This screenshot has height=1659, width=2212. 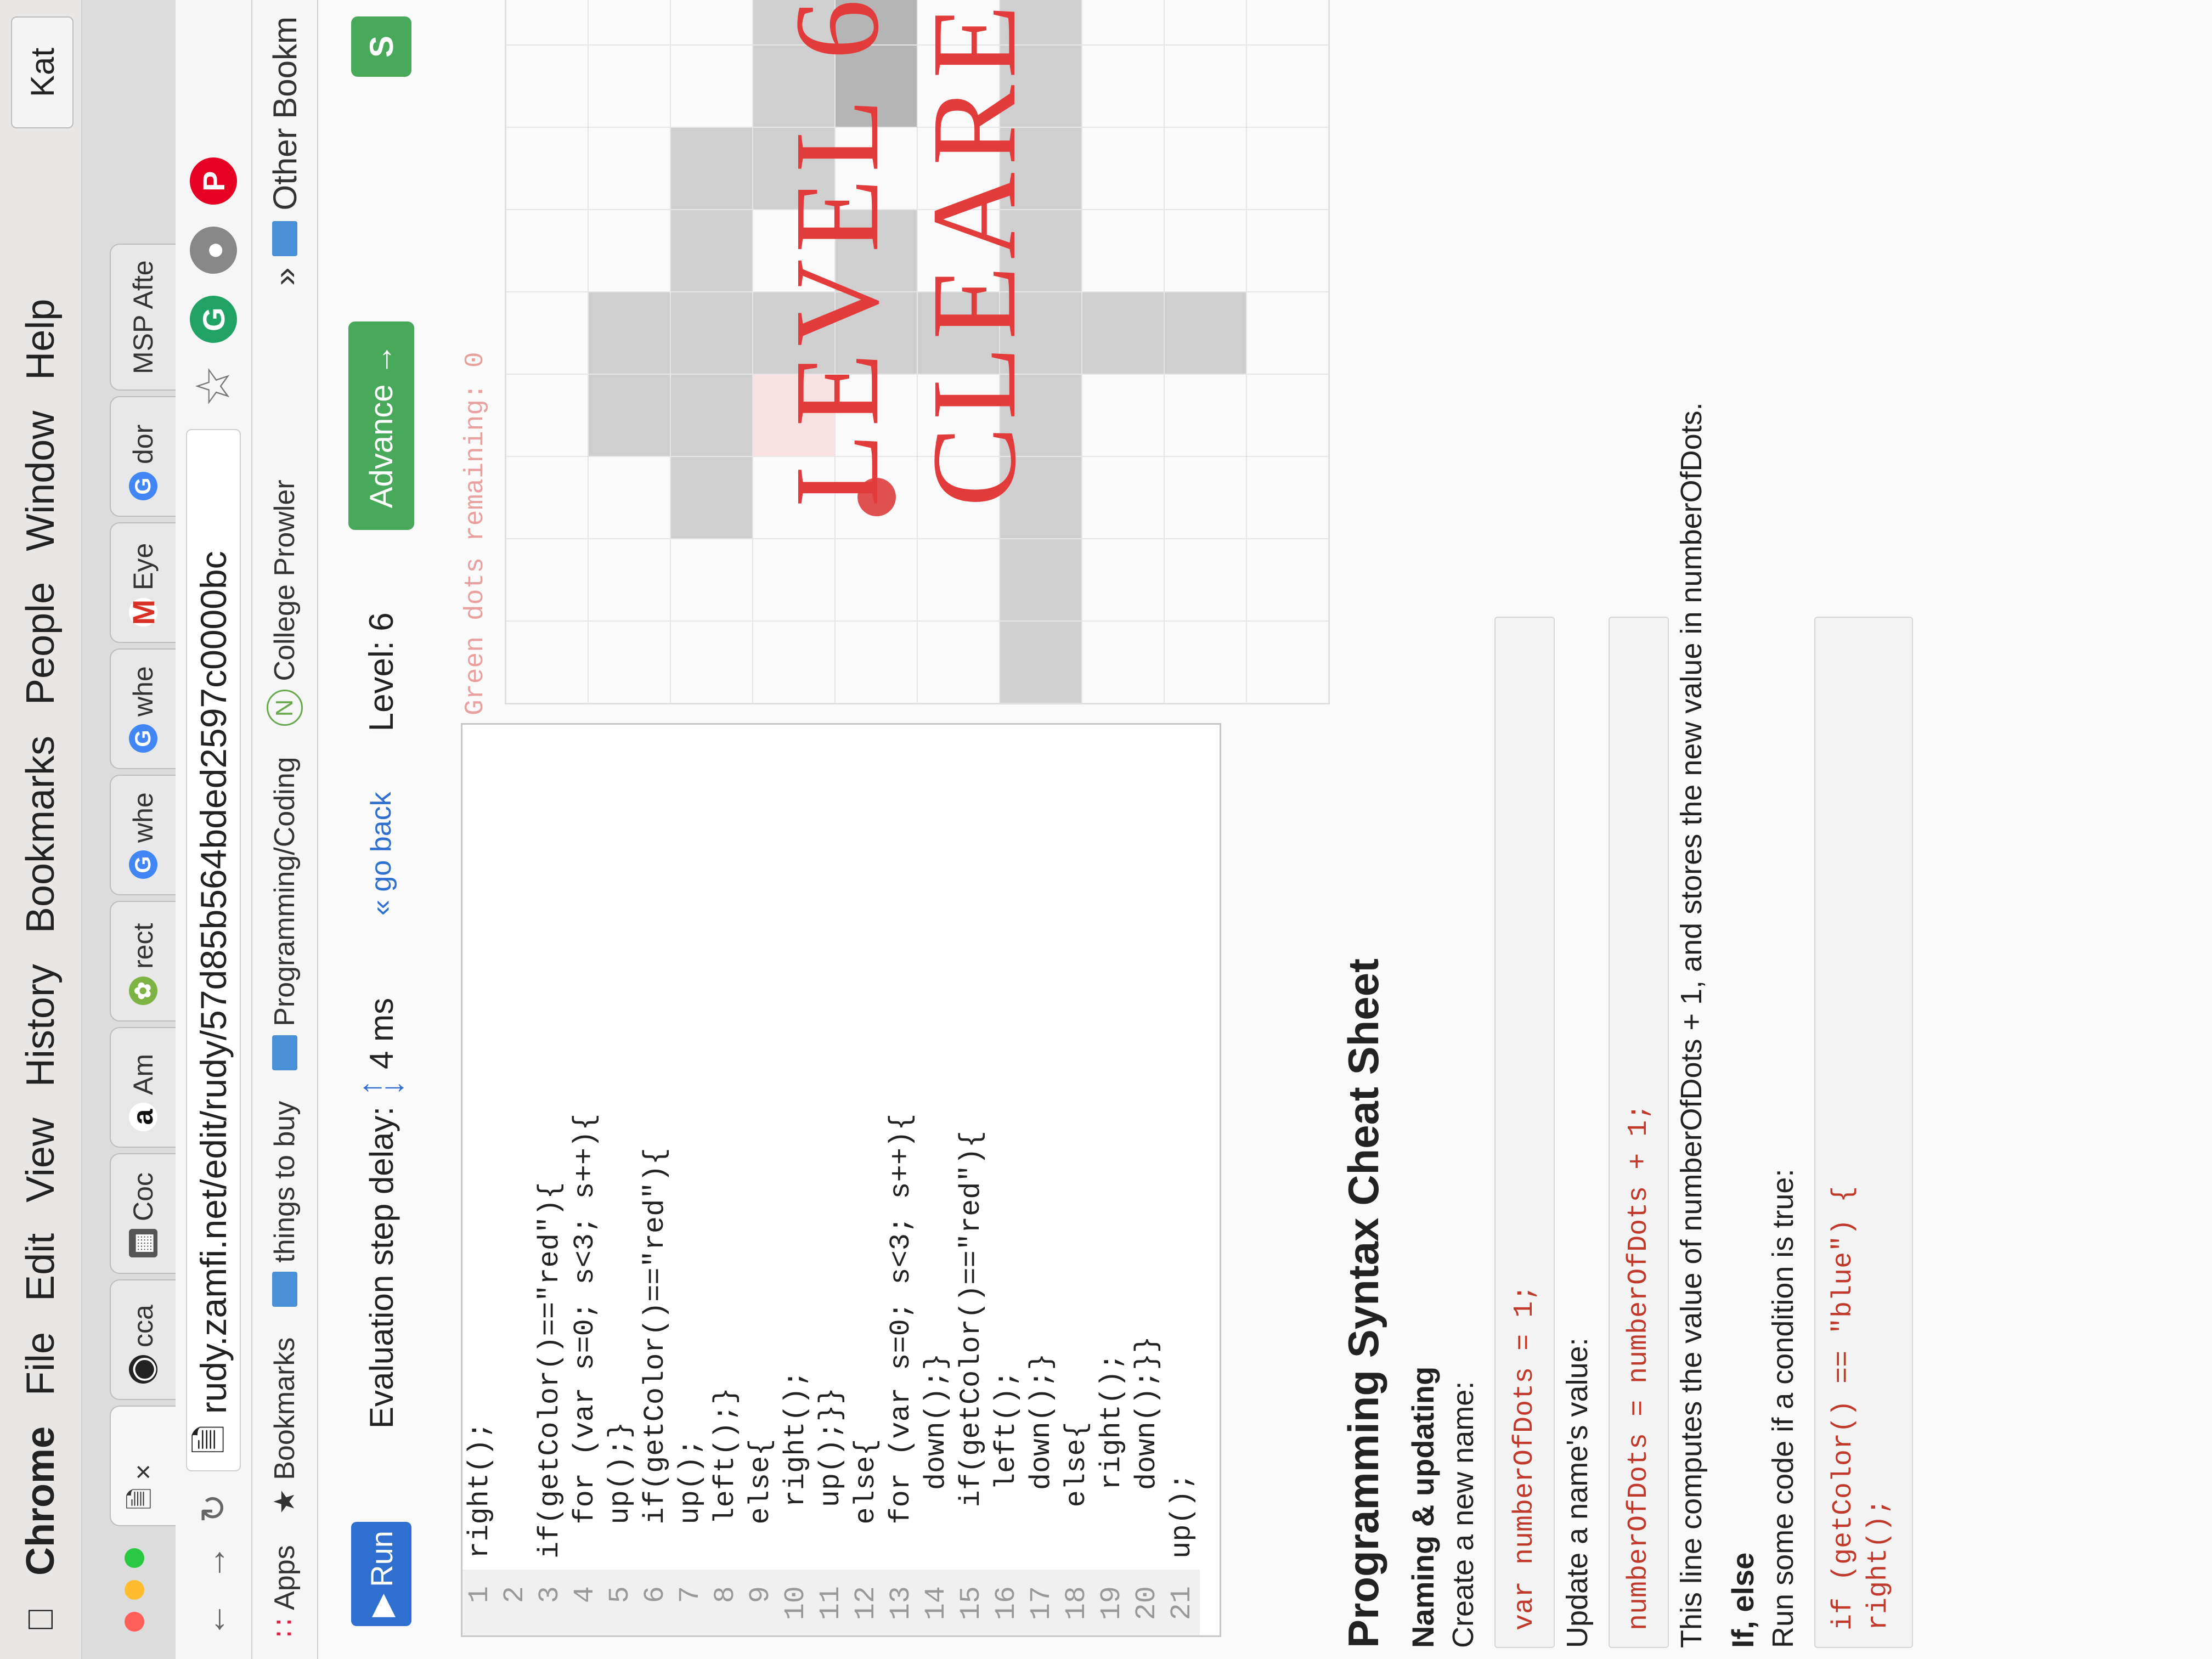 What do you see at coordinates (213, 1562) in the screenshot?
I see `forward-icon: →` at bounding box center [213, 1562].